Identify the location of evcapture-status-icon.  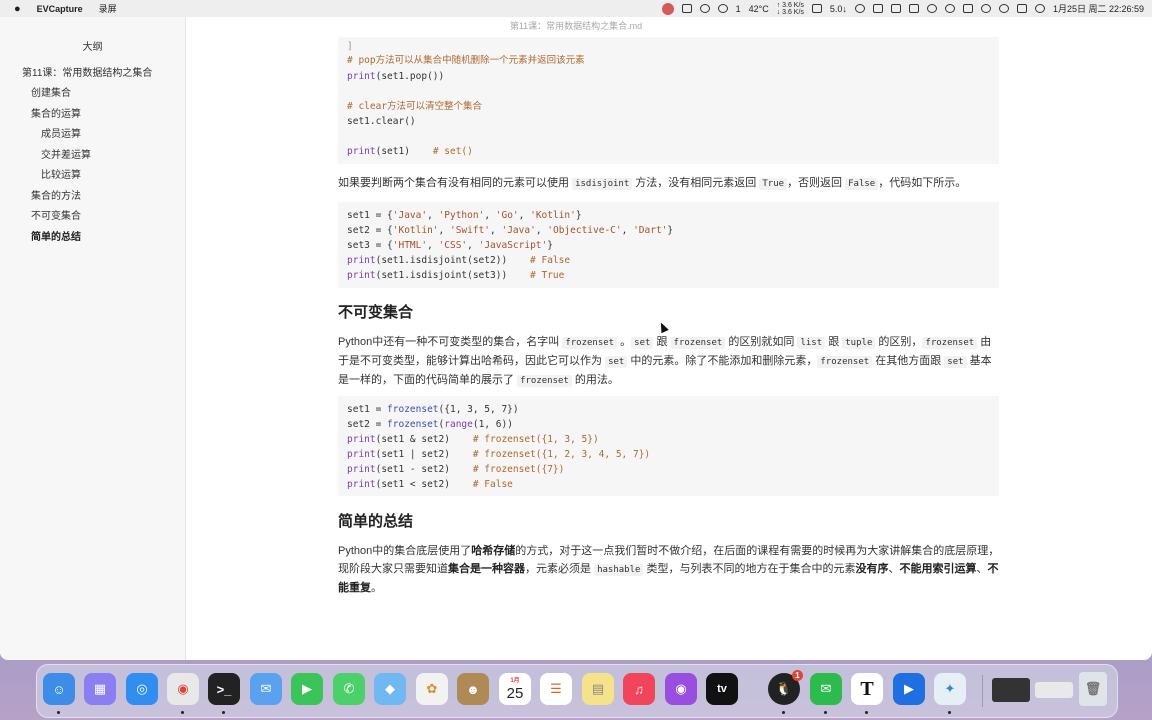
(667, 8).